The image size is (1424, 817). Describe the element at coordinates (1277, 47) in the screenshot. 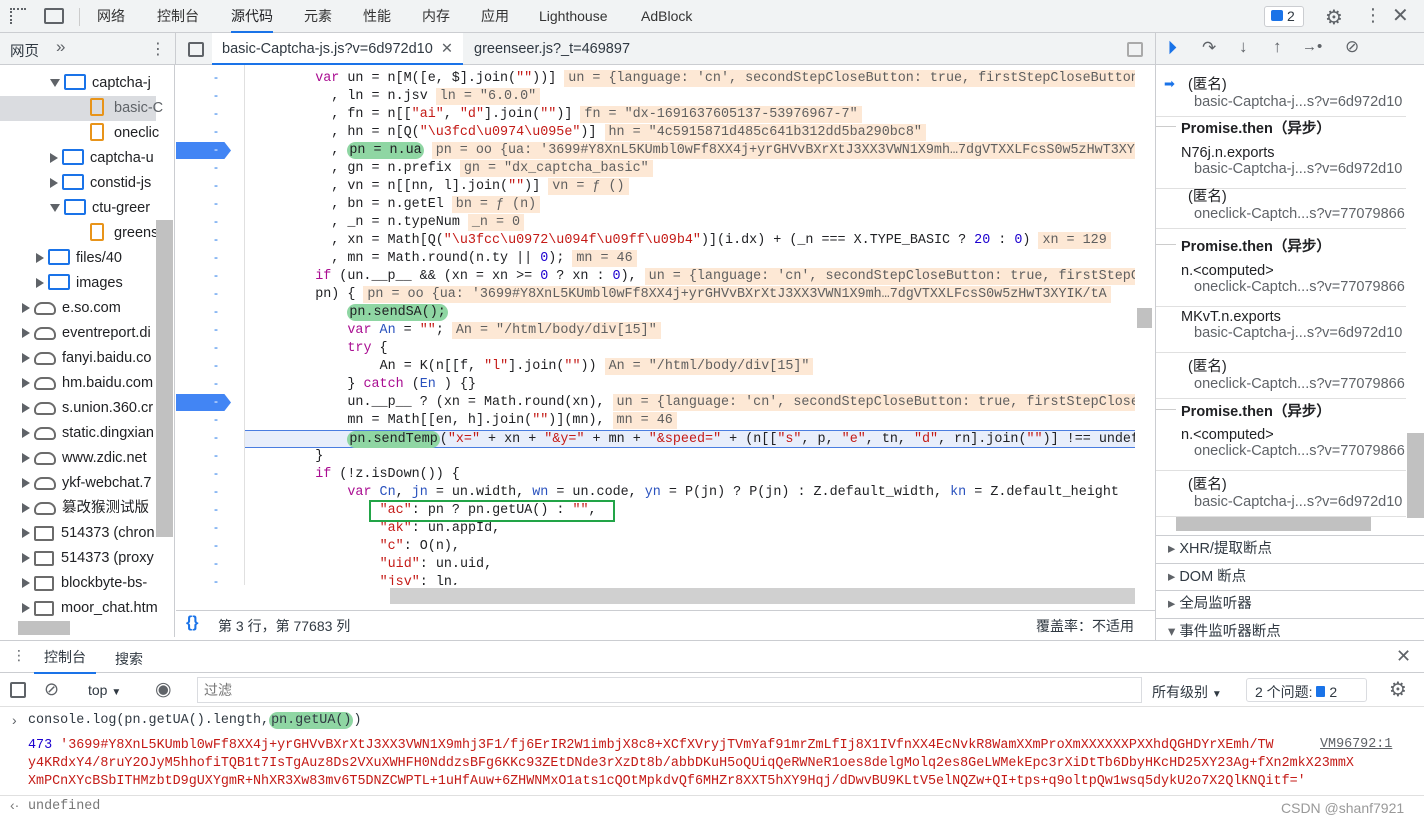

I see `step-out-icon: ↑` at that location.